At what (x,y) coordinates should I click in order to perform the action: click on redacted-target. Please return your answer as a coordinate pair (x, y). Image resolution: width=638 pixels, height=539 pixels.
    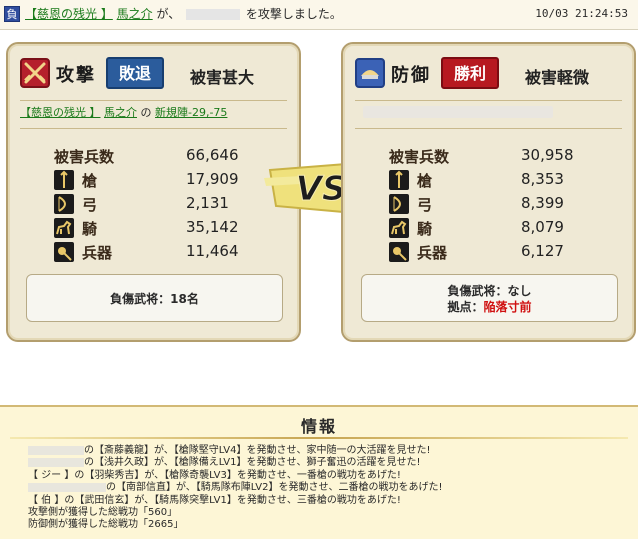
    Looking at the image, I should click on (213, 14).